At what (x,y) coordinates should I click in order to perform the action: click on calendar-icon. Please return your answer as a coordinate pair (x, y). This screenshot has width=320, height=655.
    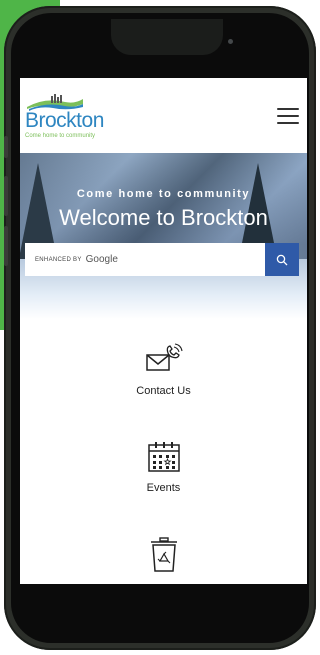
    Looking at the image, I should click on (163, 457).